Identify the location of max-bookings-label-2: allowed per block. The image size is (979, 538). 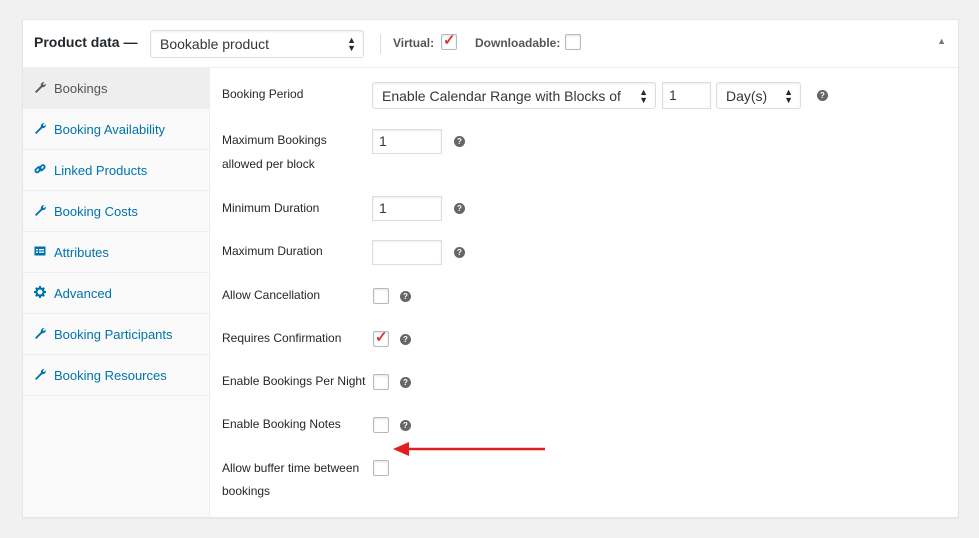
(268, 164).